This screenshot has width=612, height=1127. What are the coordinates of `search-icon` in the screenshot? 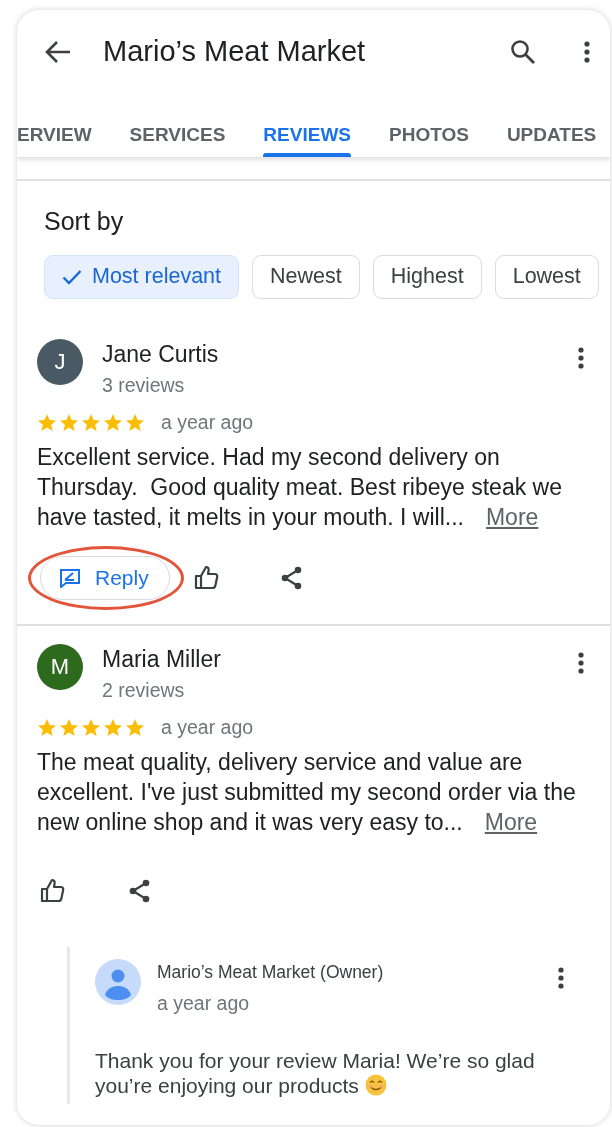 It's located at (523, 52).